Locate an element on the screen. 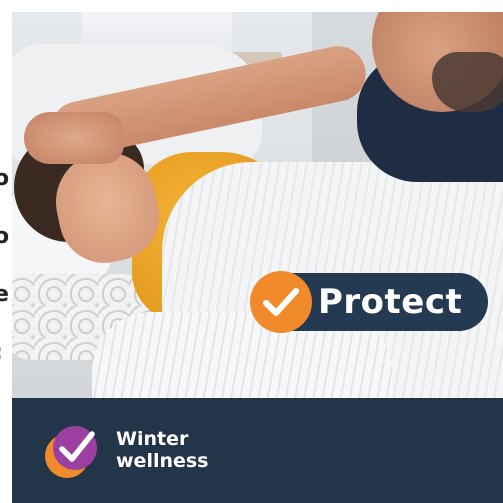  protect-label: Protect is located at coordinates (390, 302).